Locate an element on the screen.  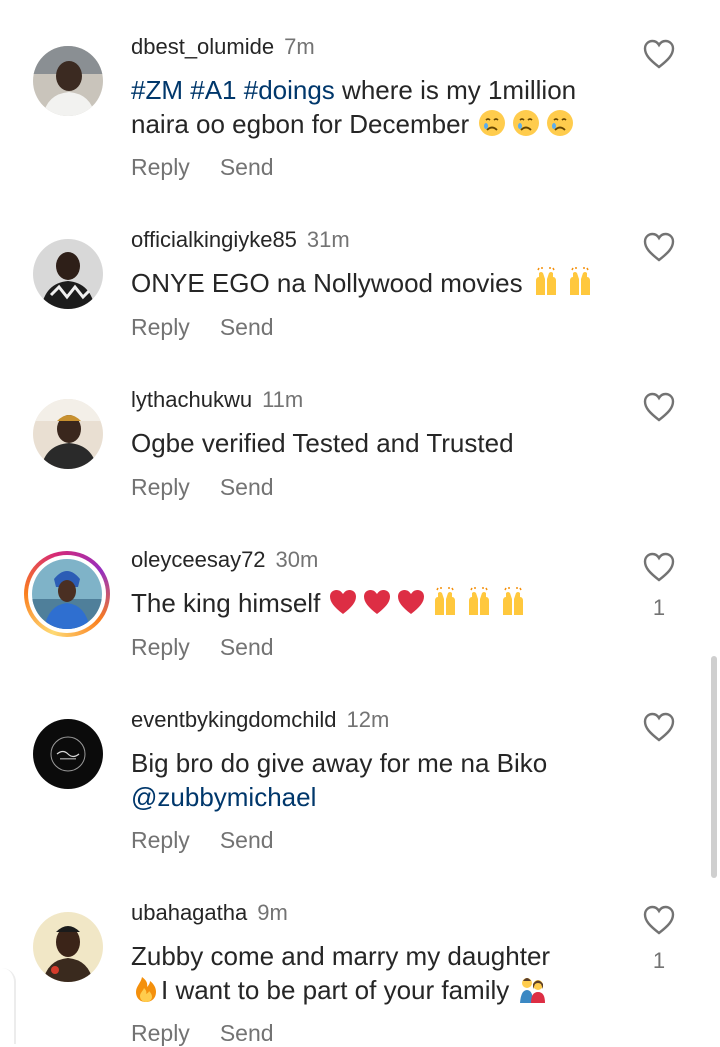
comment-text: The king himself is located at coordinates (381, 603).